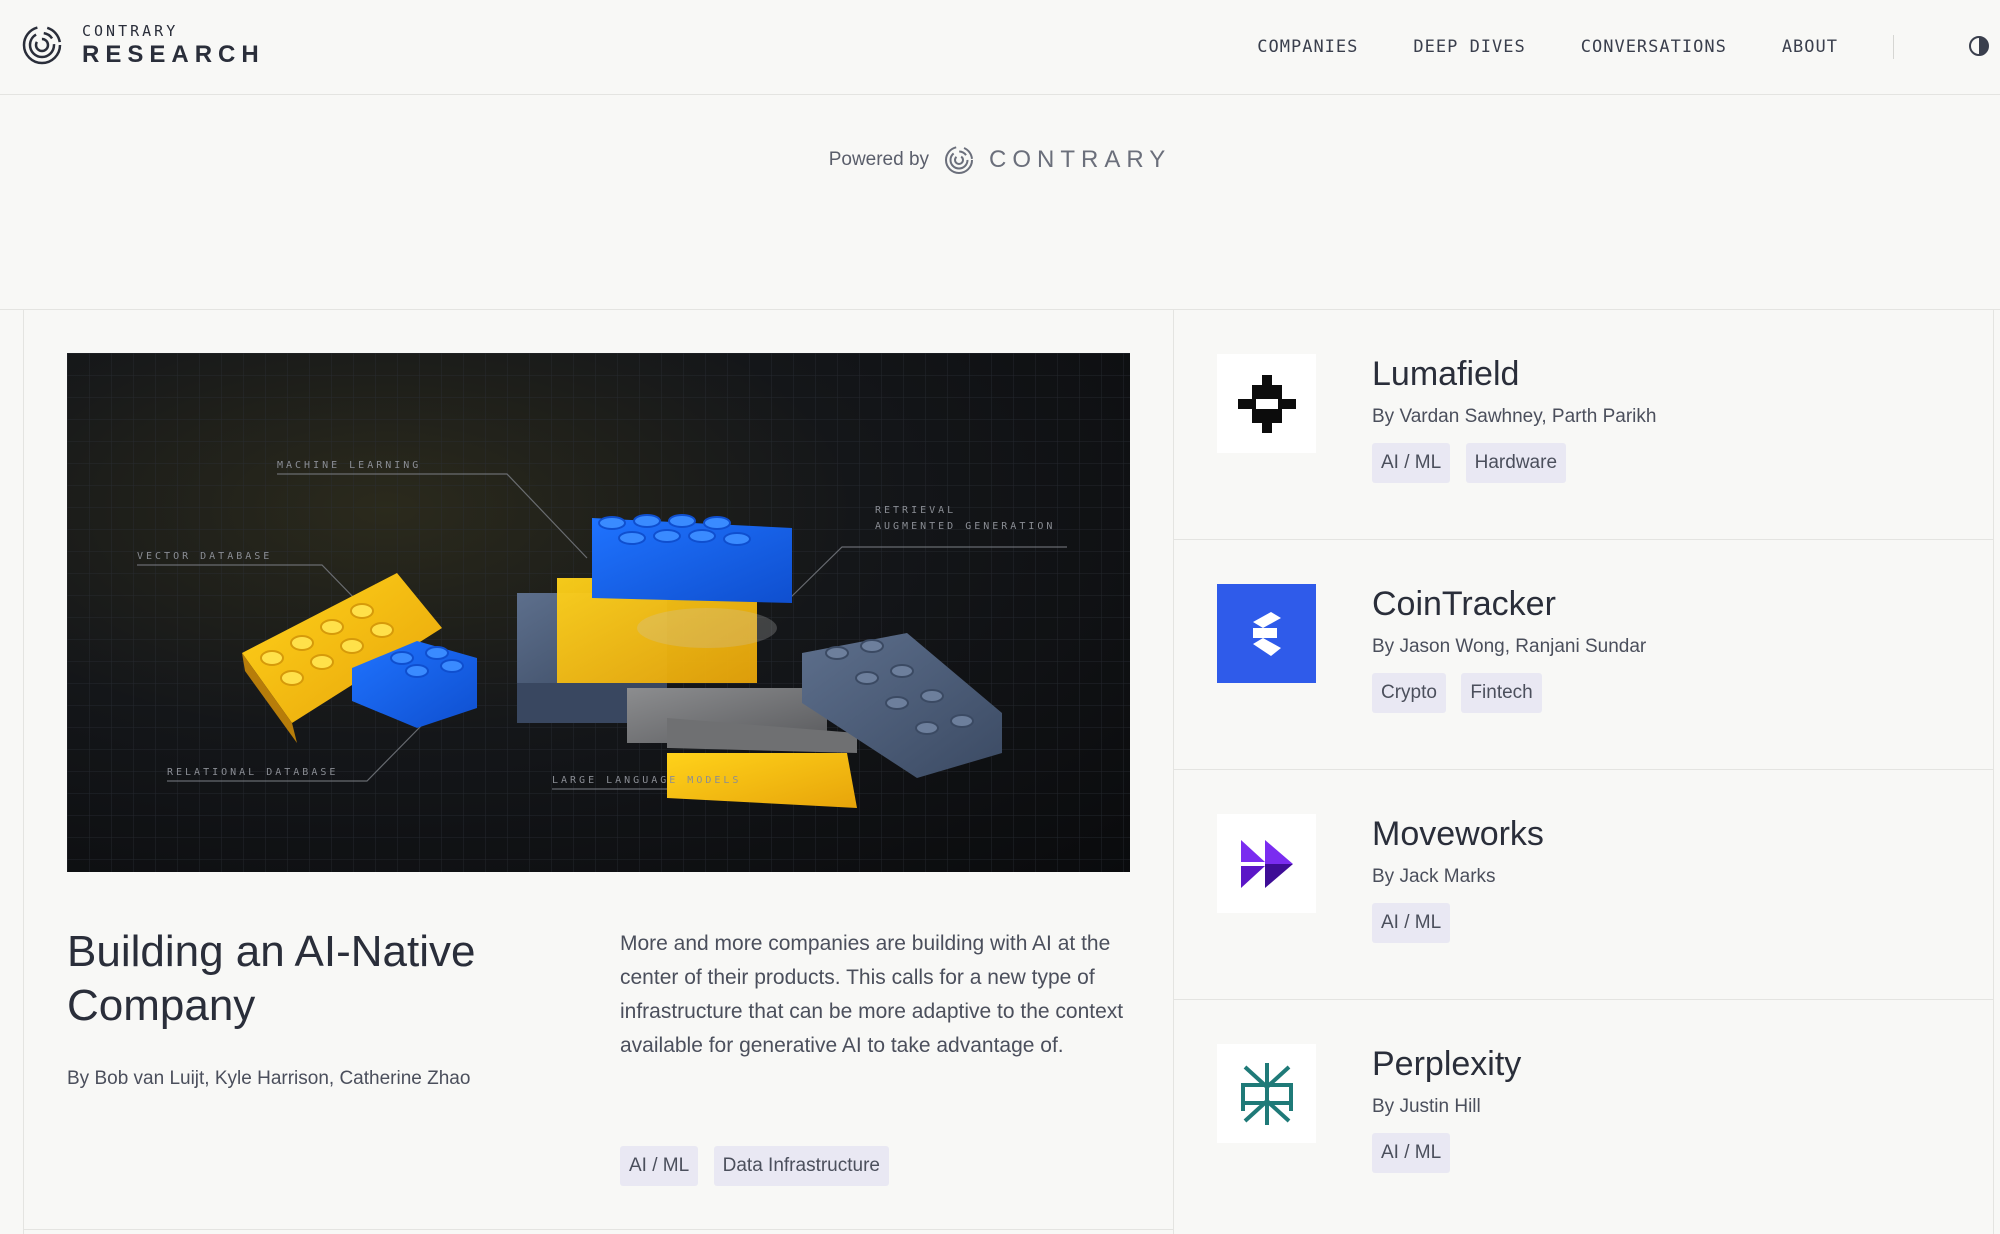  I want to click on powered-by-brand: CONTRARY, so click(1080, 159).